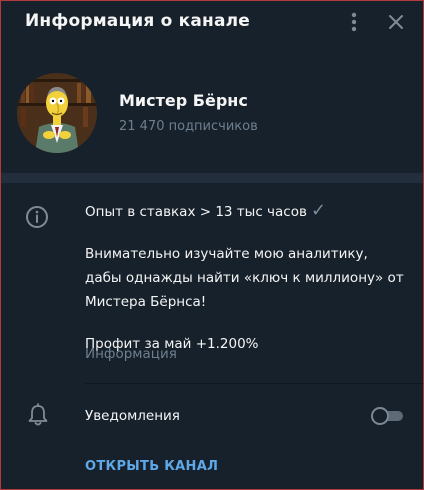 Image resolution: width=424 pixels, height=490 pixels. What do you see at coordinates (132, 416) in the screenshot?
I see `notifications-label: Уведомления` at bounding box center [132, 416].